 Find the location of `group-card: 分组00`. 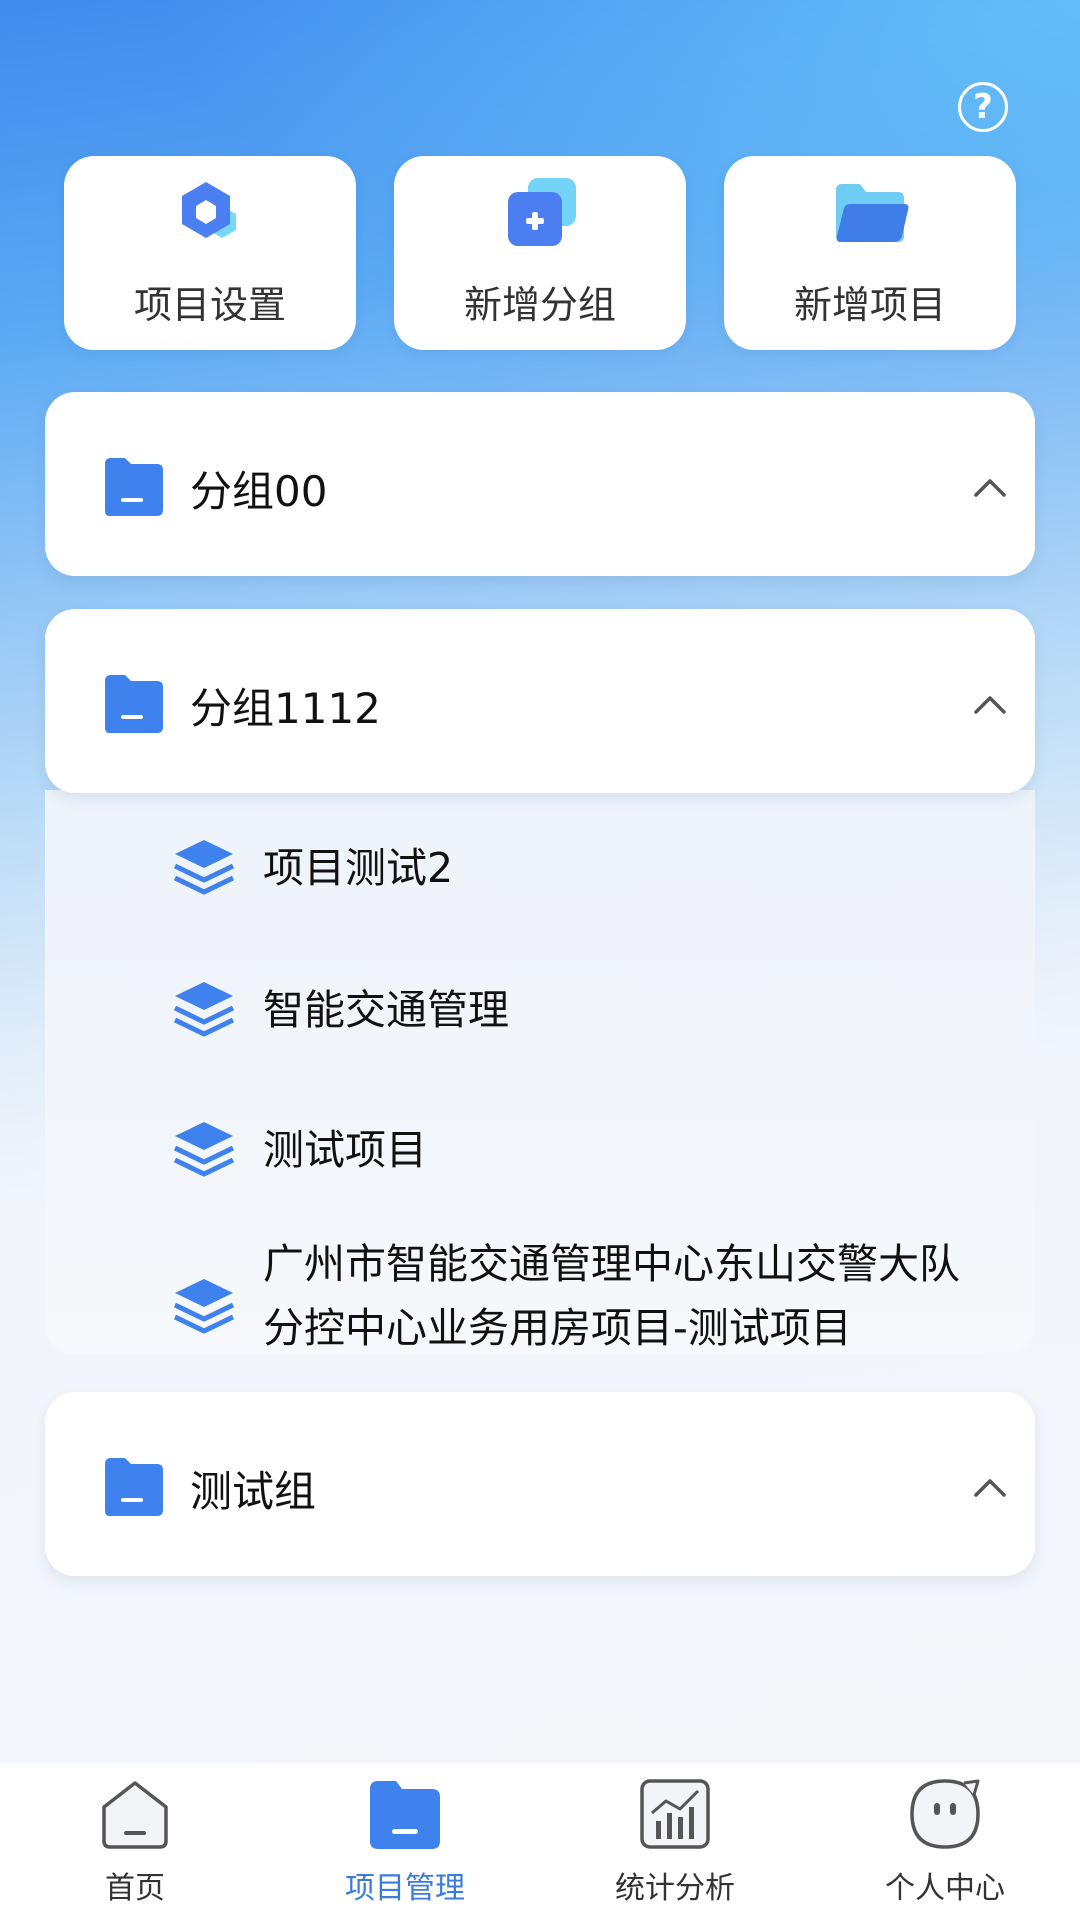

group-card: 分组00 is located at coordinates (540, 484).